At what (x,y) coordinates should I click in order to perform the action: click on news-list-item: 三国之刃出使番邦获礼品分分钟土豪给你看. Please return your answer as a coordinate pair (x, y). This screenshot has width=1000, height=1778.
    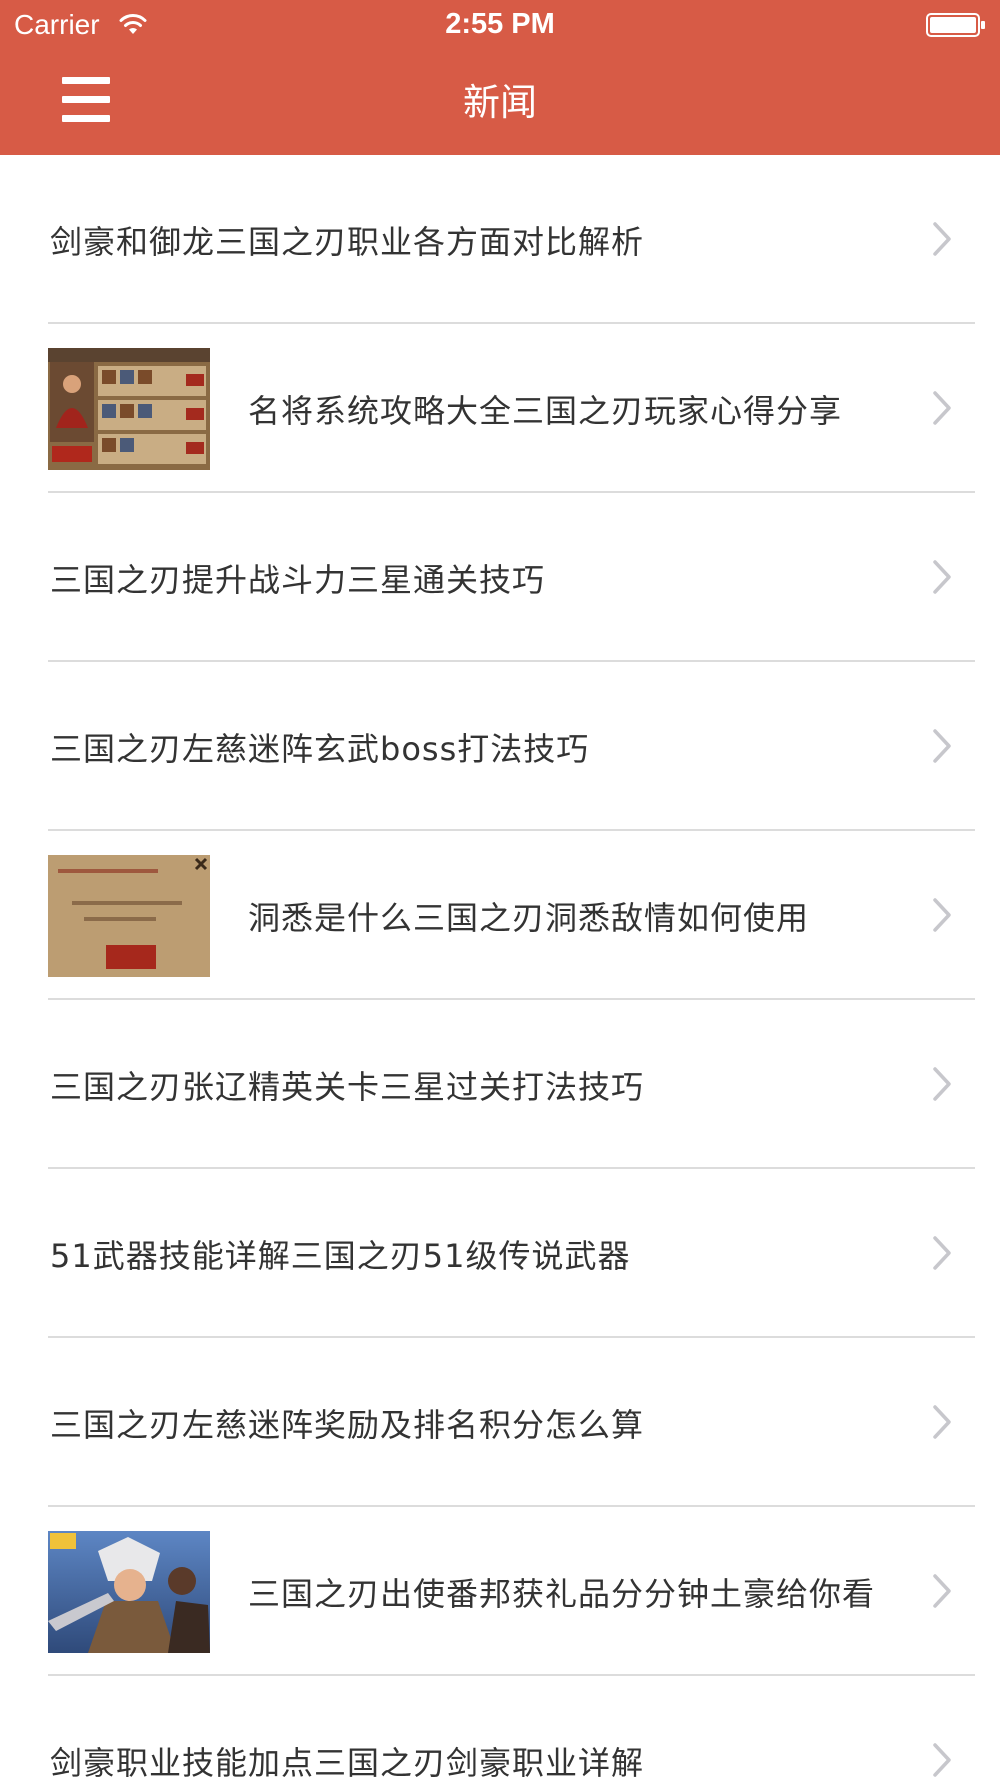
    Looking at the image, I should click on (500, 1591).